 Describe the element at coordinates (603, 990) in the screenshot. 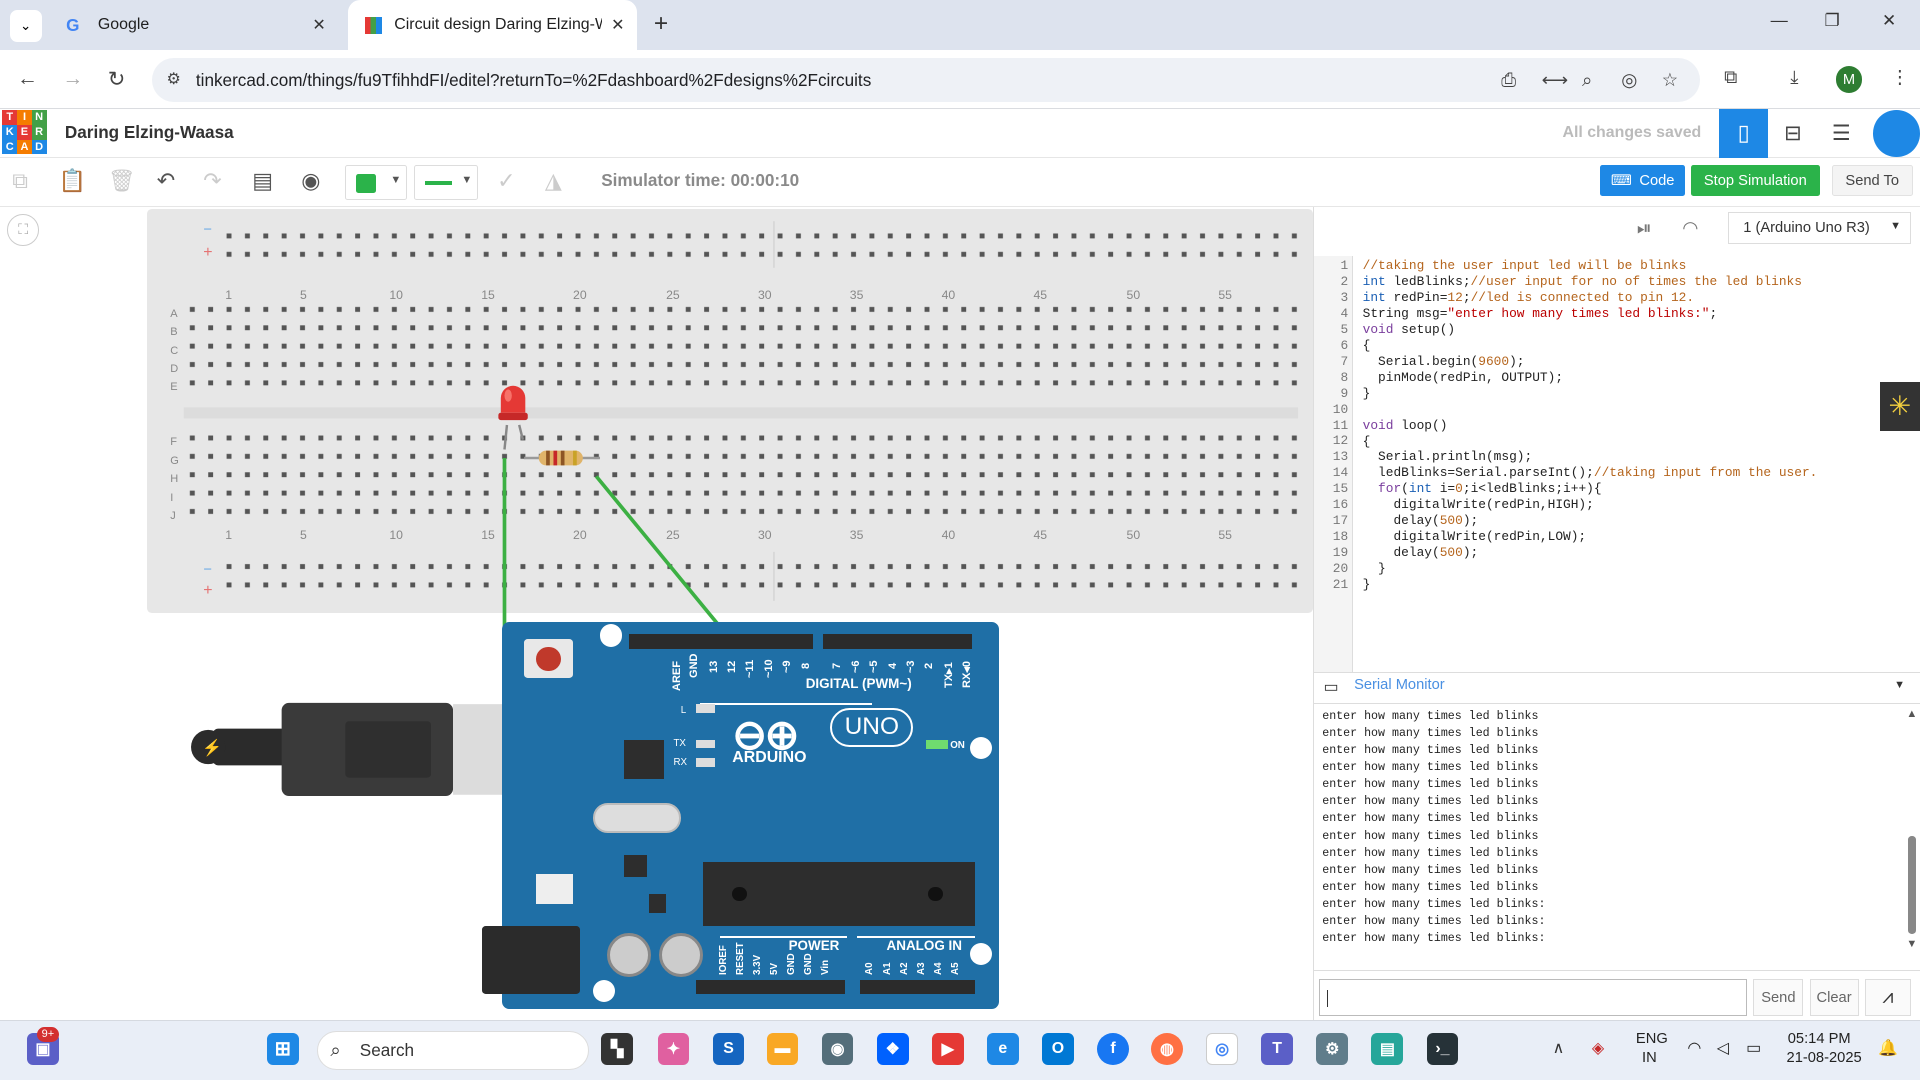

I see `mount-hole` at that location.